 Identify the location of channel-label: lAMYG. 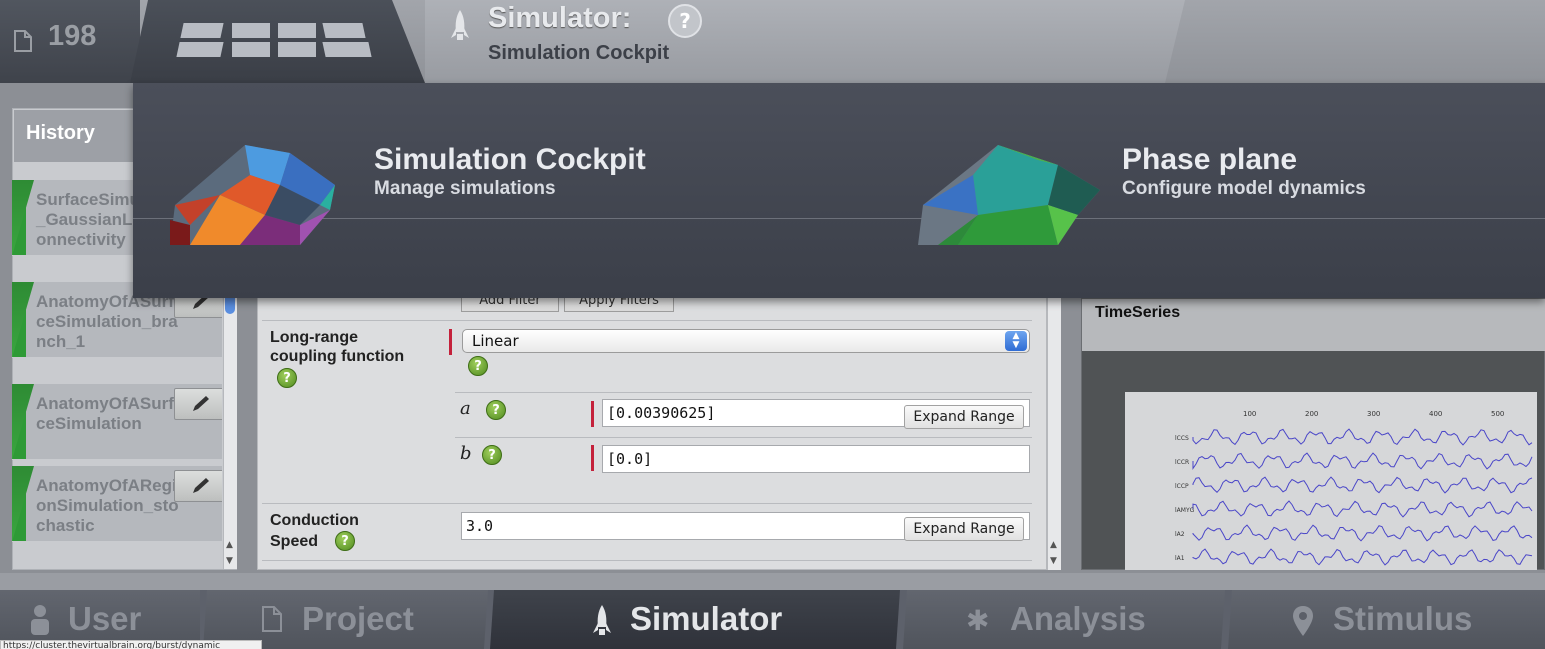
(1185, 510).